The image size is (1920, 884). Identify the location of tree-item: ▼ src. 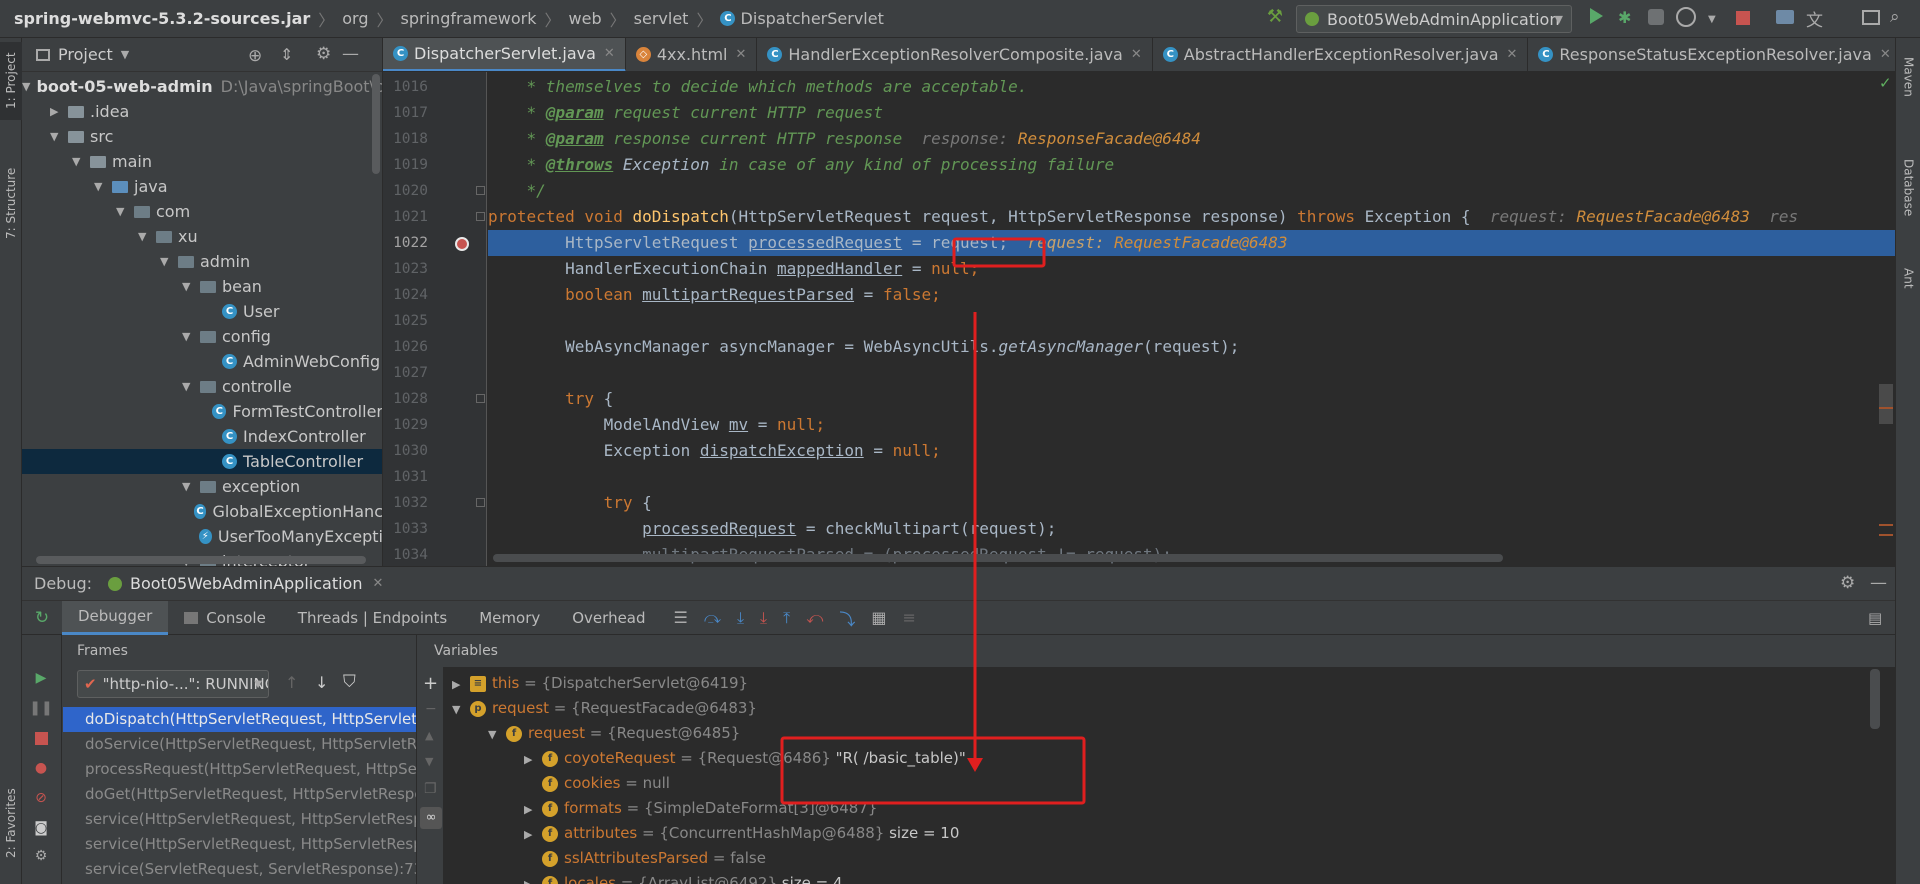
(202, 136).